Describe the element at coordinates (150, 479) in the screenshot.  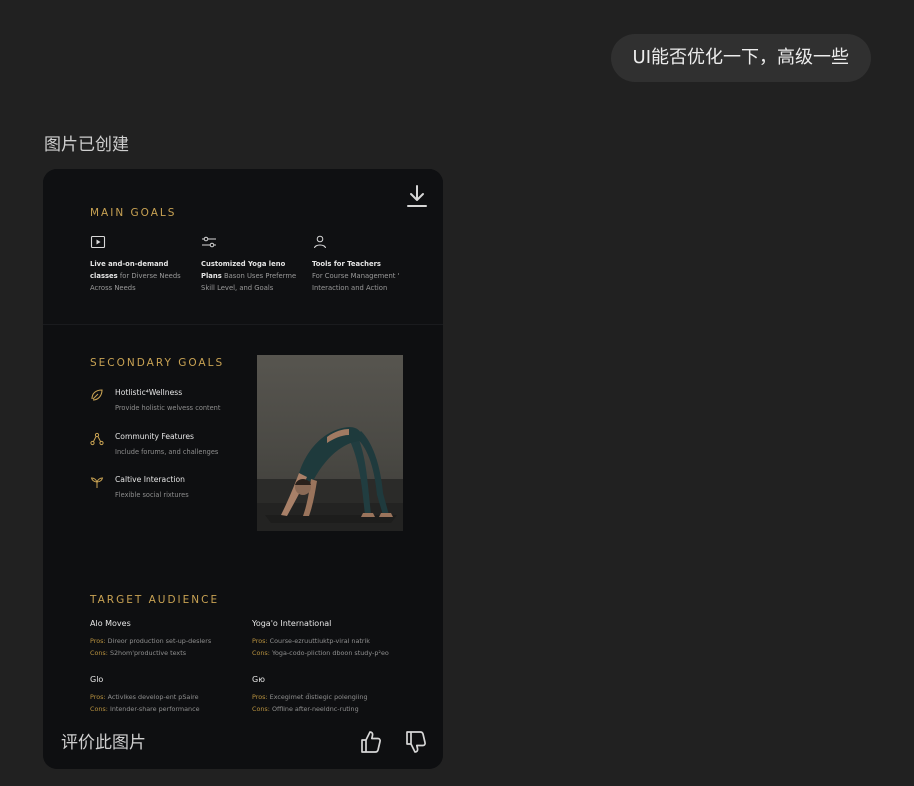
I see `secondary-goal-title: Caltive Interaction` at that location.